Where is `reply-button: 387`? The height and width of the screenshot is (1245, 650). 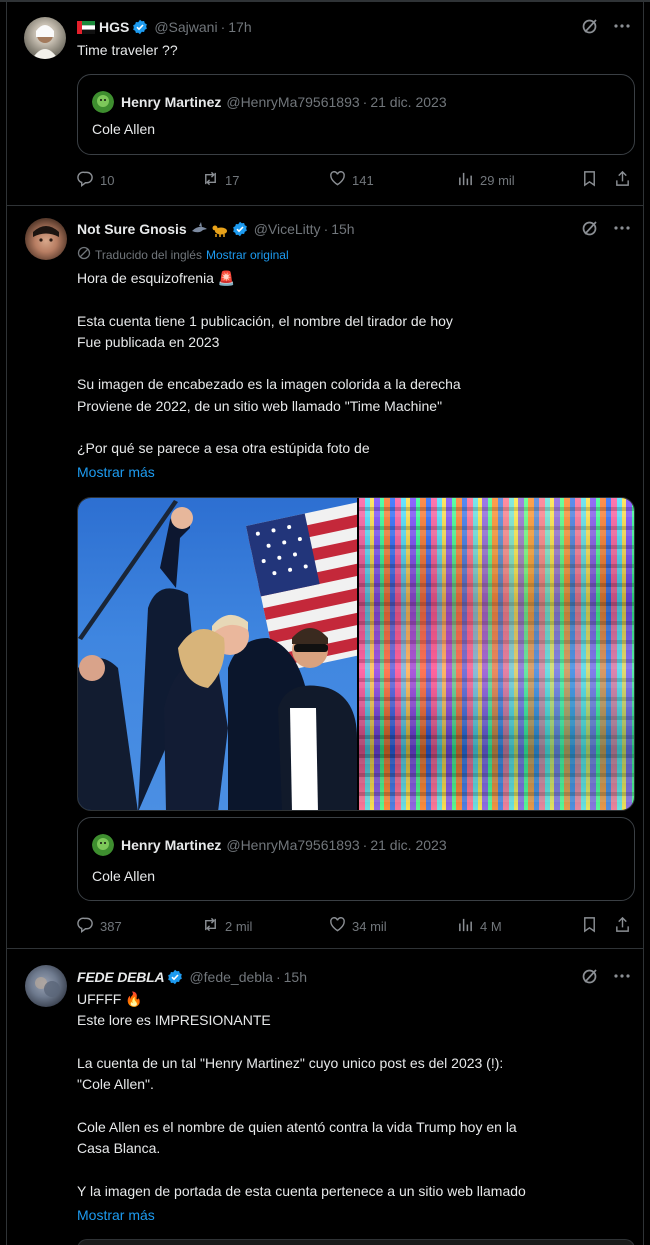
reply-button: 387 is located at coordinates (99, 926).